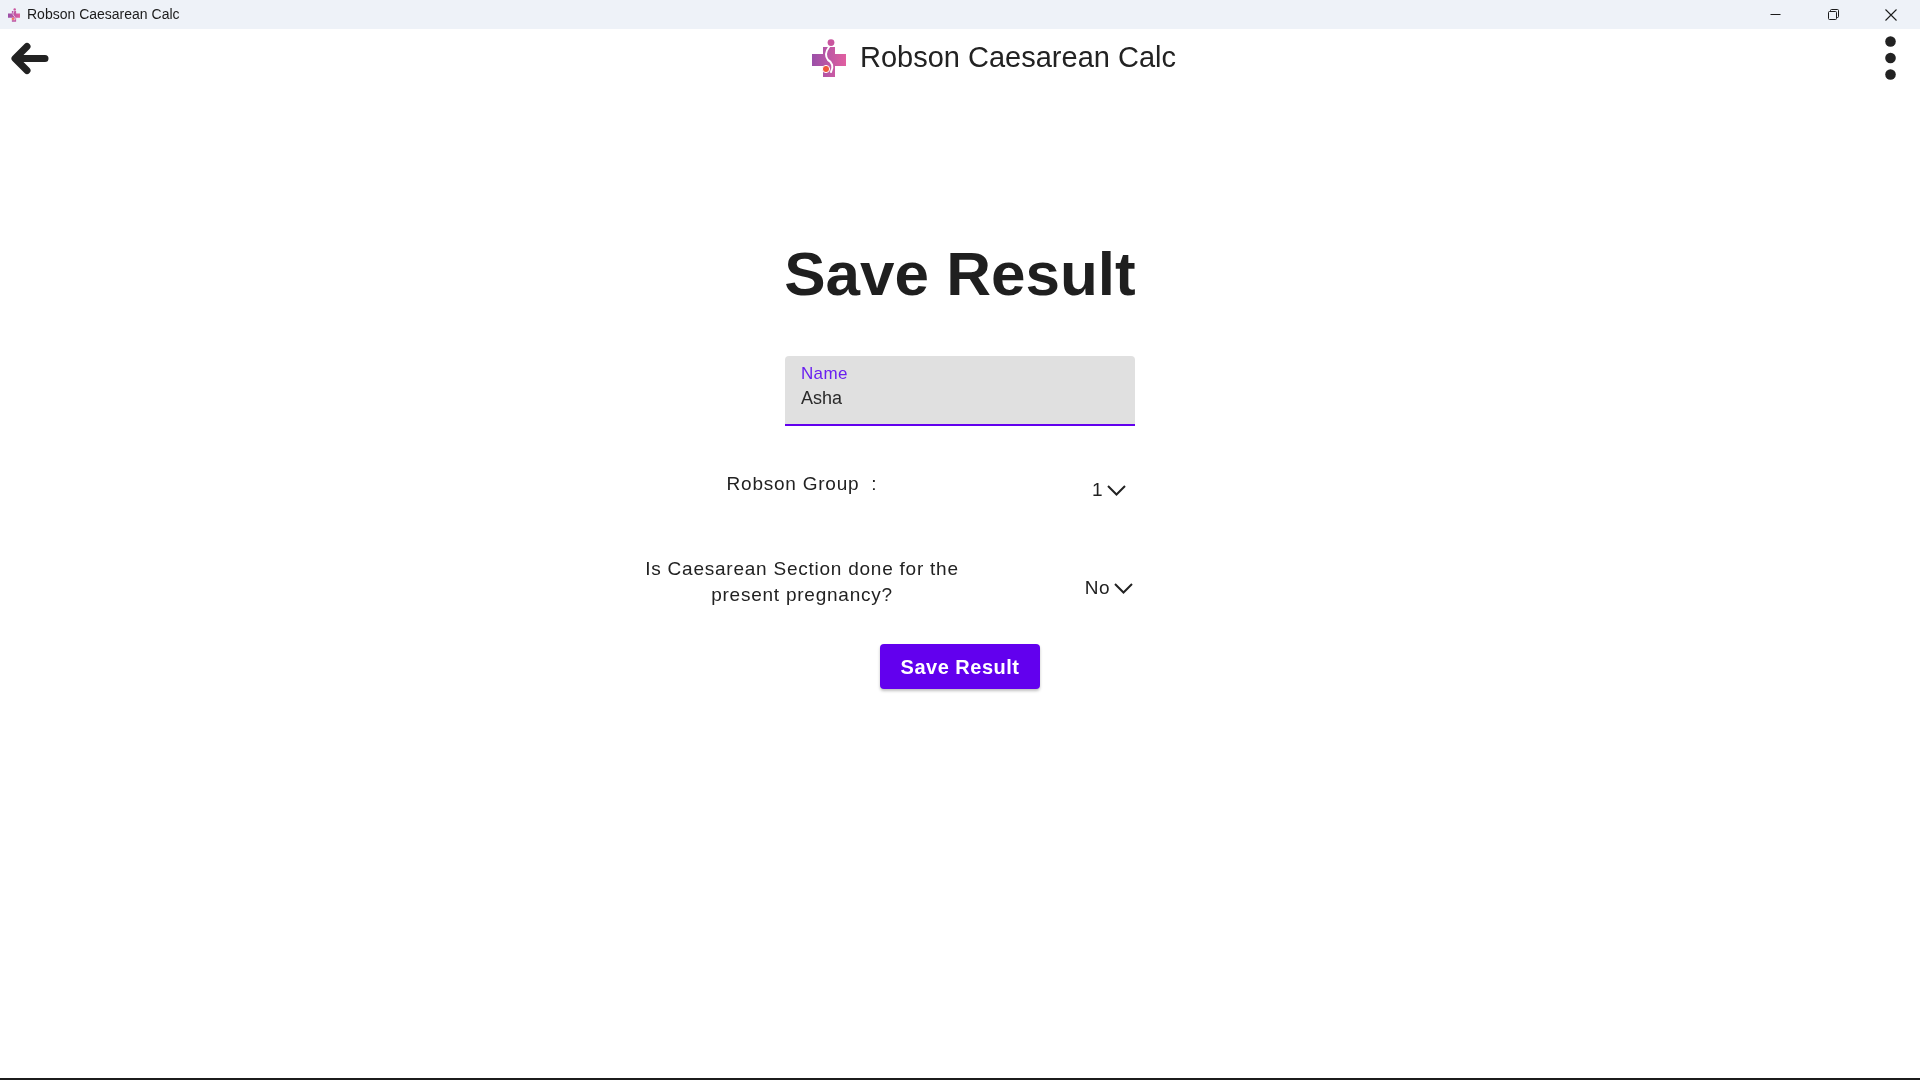 The height and width of the screenshot is (1080, 1920). What do you see at coordinates (1018, 58) in the screenshot?
I see `app-title: Robson Caesarean Calc` at bounding box center [1018, 58].